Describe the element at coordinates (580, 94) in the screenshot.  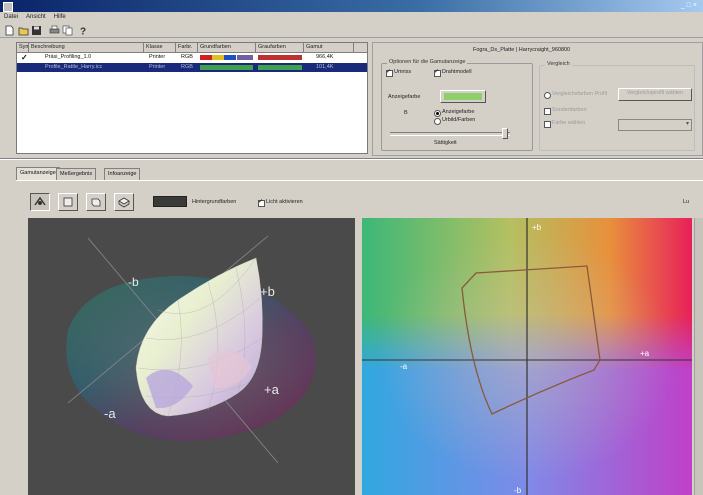
I see `compare-profile-label: Vergleichsfarben Profil` at that location.